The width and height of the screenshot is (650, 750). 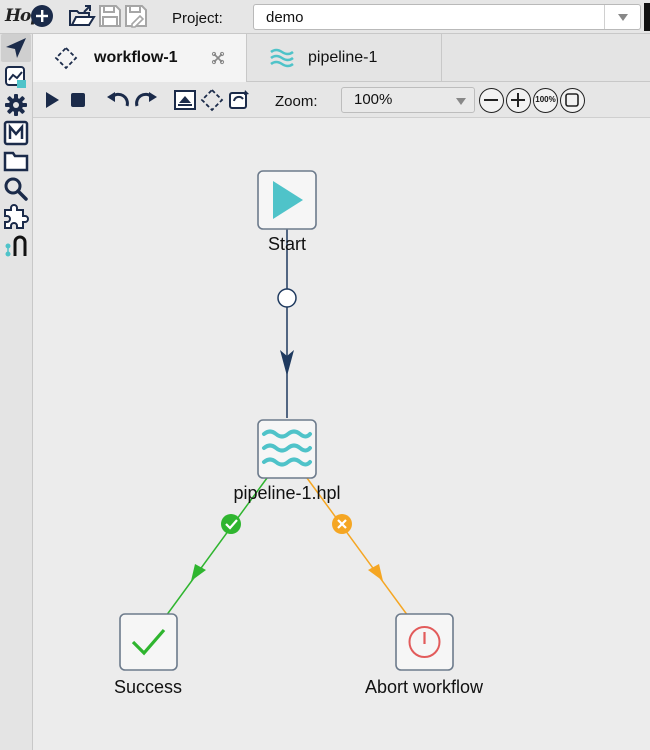 I want to click on hop-start-to-pipeline, so click(x=287, y=323).